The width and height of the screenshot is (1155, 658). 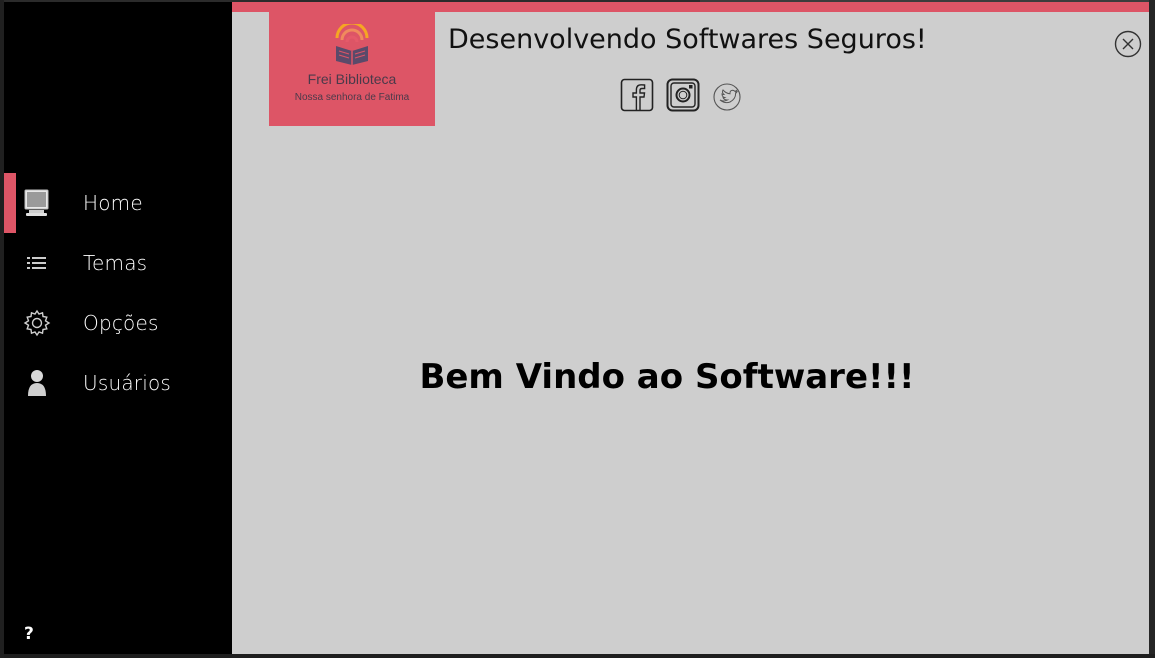 What do you see at coordinates (37, 263) in the screenshot?
I see `list-icon` at bounding box center [37, 263].